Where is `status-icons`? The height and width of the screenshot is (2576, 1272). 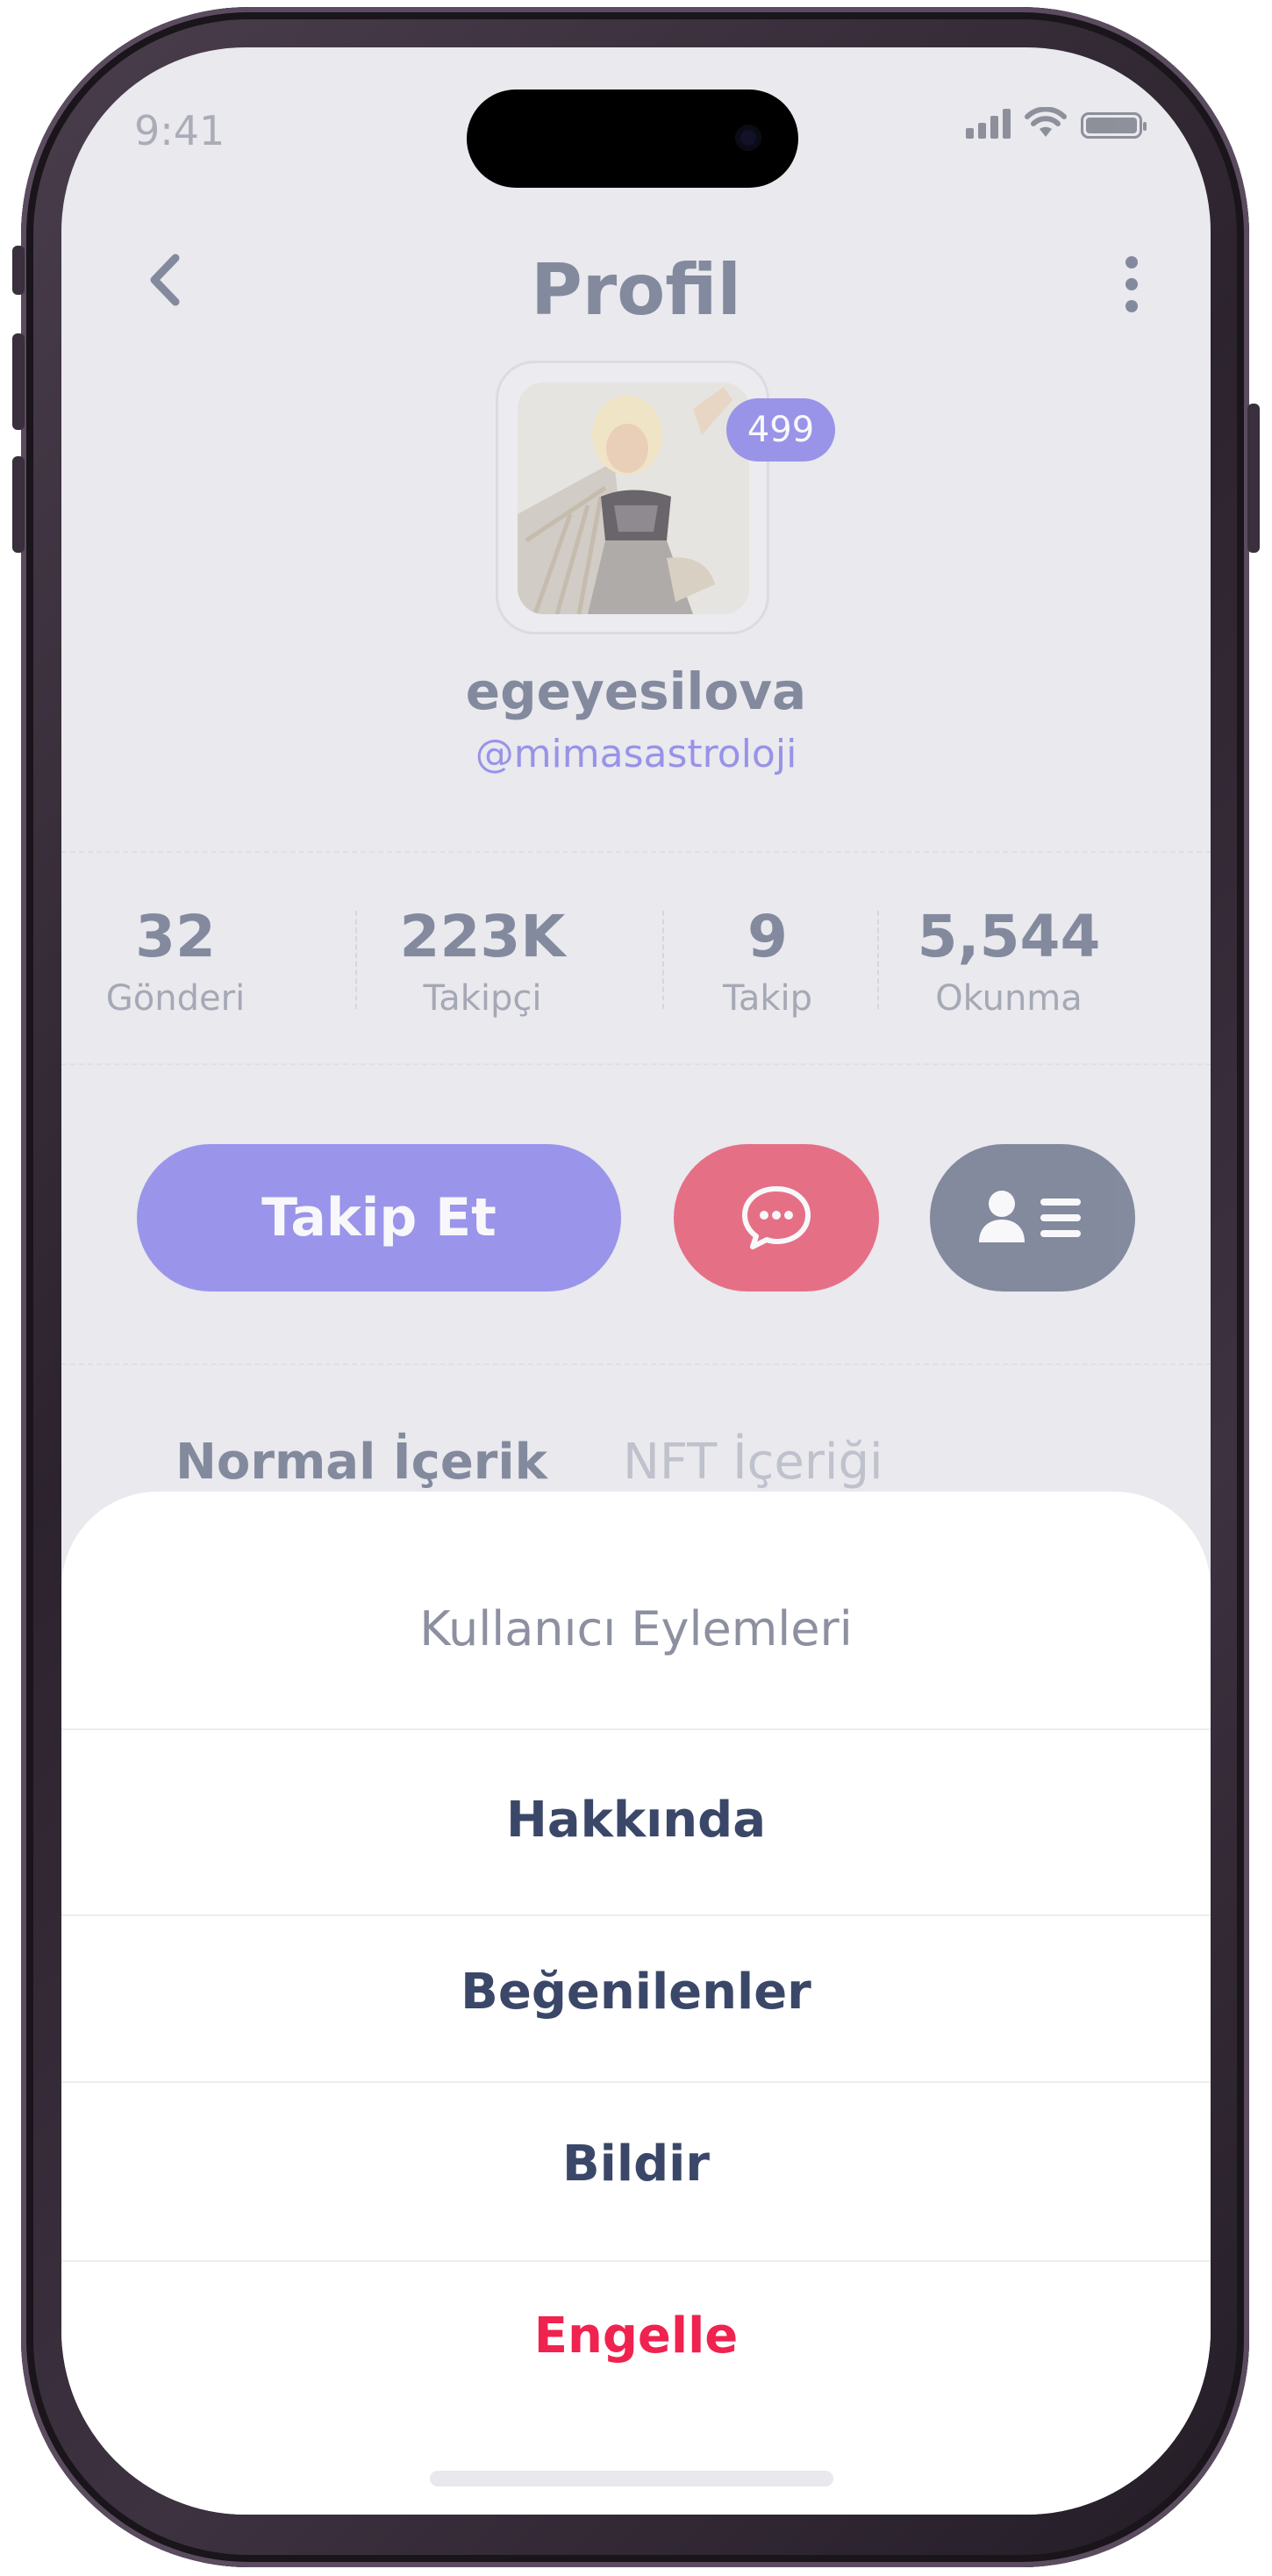
status-icons is located at coordinates (1056, 123).